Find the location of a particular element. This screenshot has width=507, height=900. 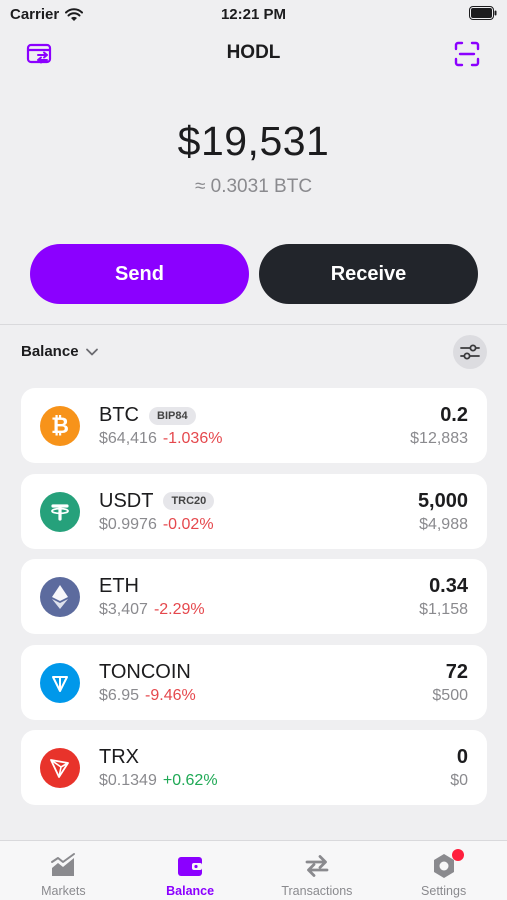

asset-symbol: TRX is located at coordinates (119, 757).